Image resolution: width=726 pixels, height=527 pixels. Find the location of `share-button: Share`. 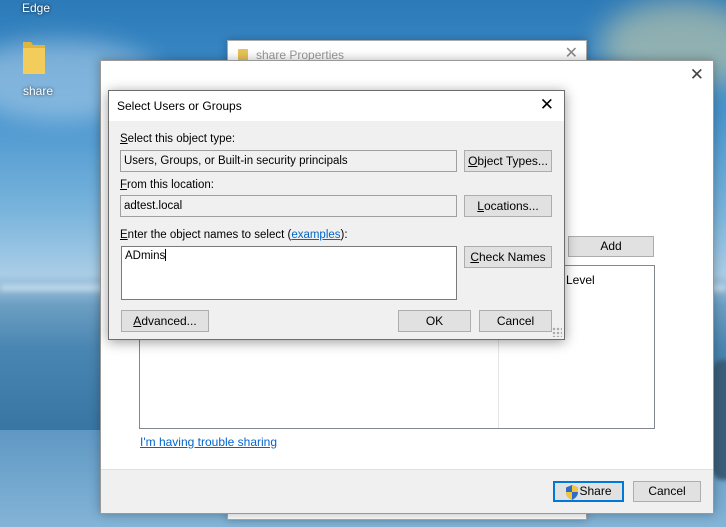

share-button: Share is located at coordinates (588, 491).